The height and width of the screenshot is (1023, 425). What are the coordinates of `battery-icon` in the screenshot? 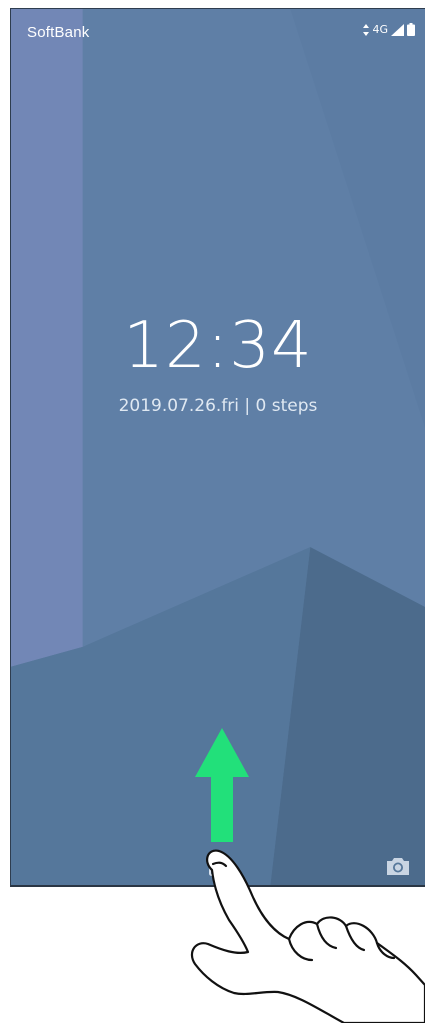 It's located at (411, 29).